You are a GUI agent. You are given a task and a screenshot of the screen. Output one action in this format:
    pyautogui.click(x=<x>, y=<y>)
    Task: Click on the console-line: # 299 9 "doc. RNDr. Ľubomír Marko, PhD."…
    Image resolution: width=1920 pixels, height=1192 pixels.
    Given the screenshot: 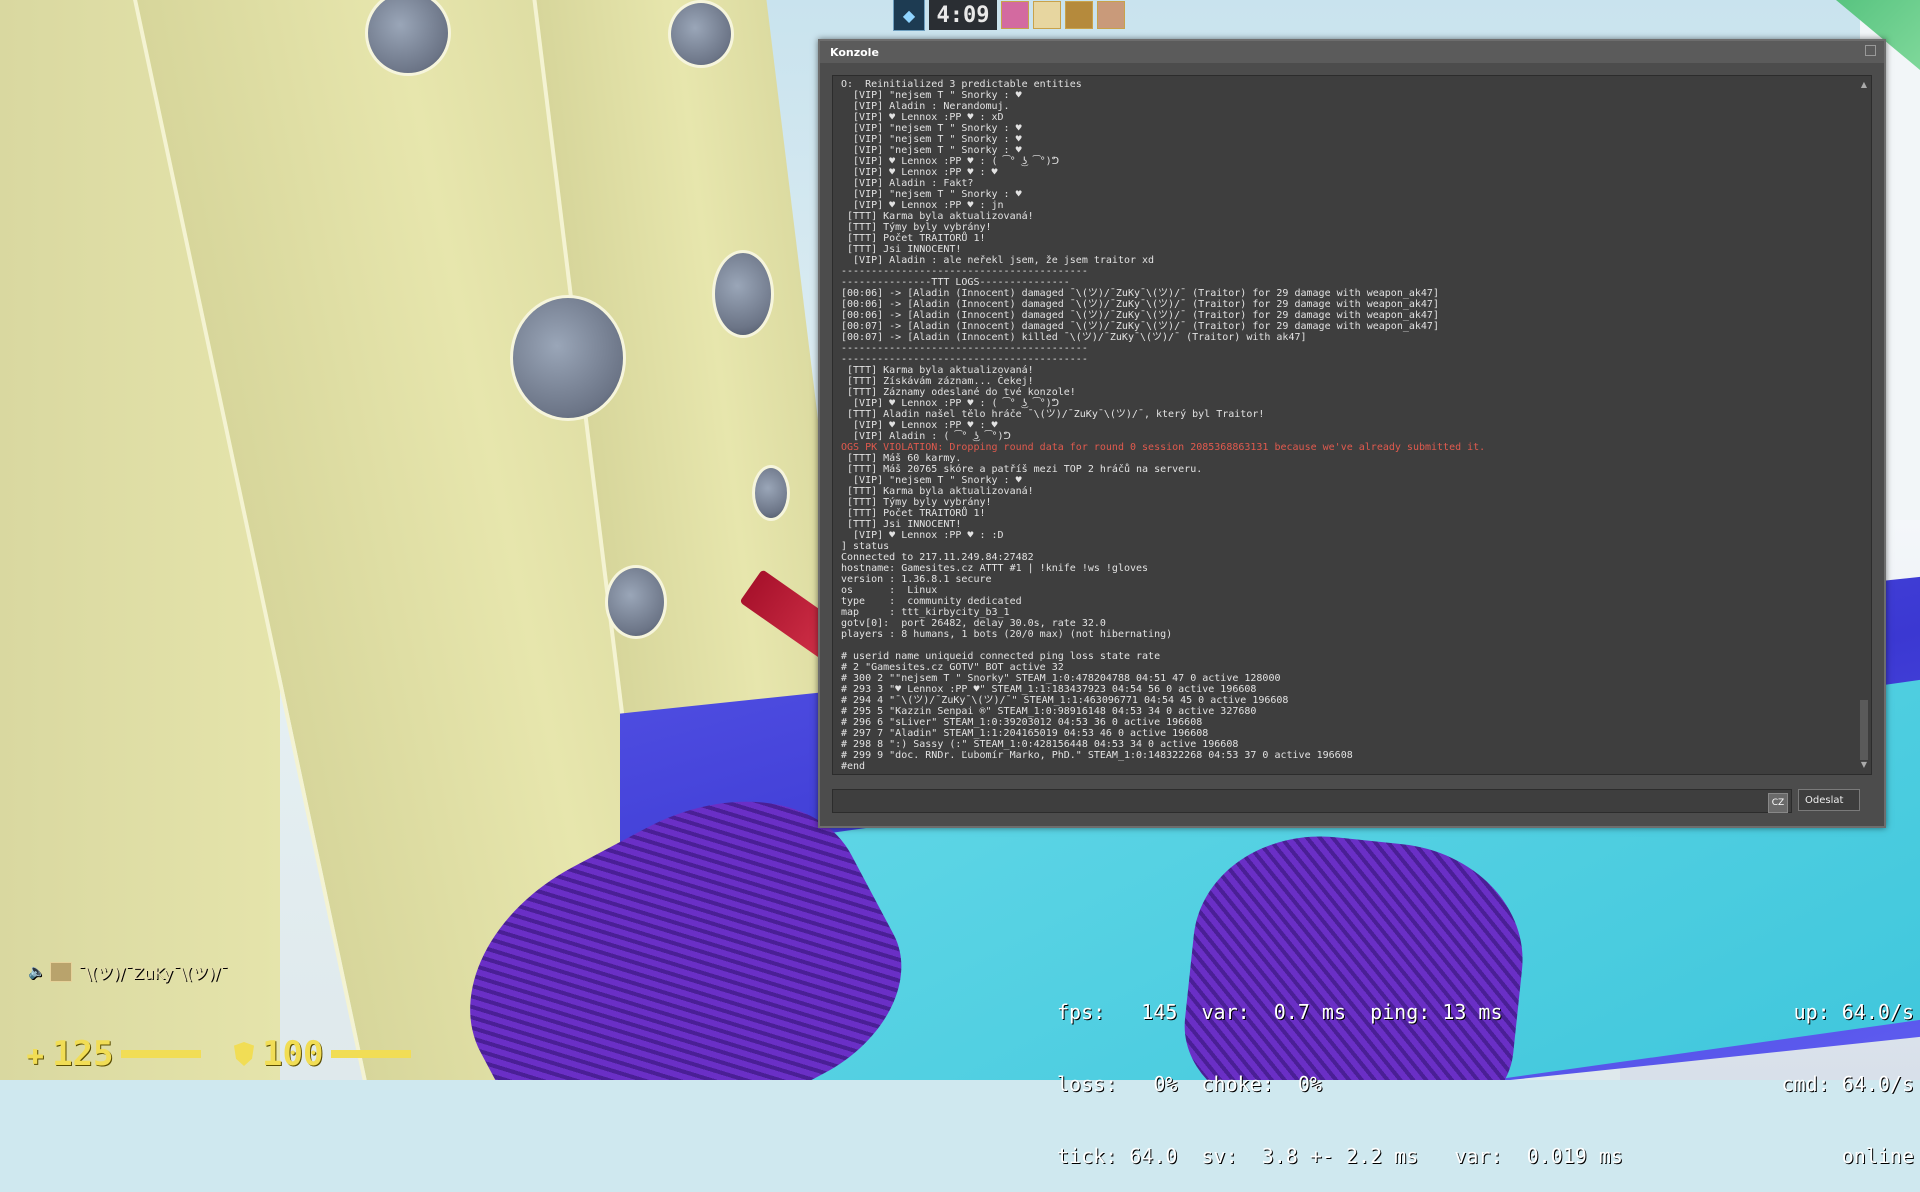 What is the action you would take?
    pyautogui.click(x=1097, y=755)
    